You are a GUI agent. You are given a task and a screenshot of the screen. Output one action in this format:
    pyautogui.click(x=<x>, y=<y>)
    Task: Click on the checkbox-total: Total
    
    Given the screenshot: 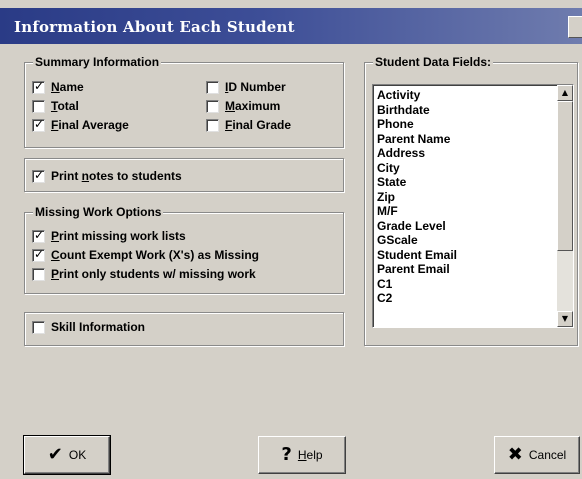 What is the action you would take?
    pyautogui.click(x=55, y=106)
    